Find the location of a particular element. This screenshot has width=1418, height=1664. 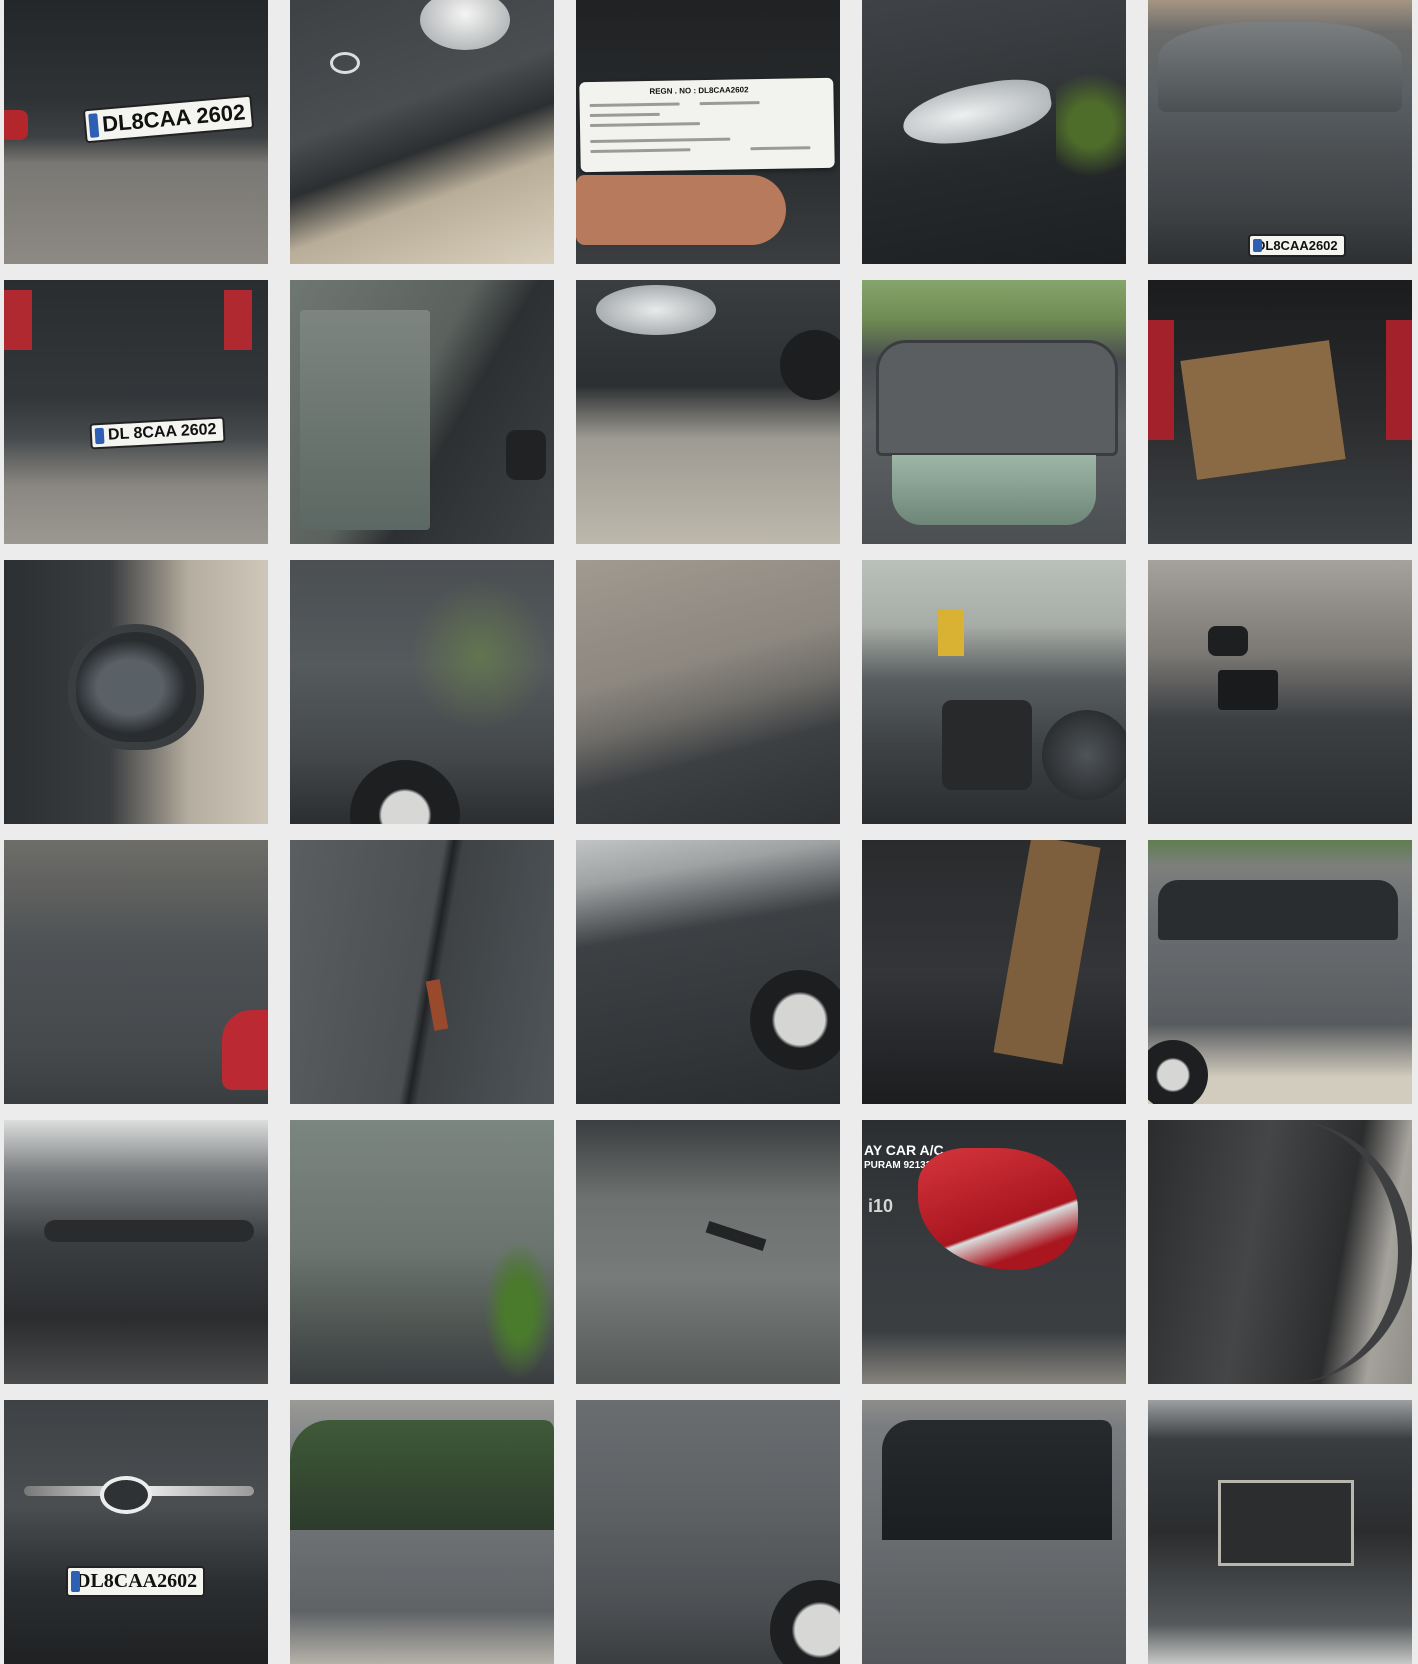

photo-thumbnail-roof-closeup is located at coordinates (708, 692).